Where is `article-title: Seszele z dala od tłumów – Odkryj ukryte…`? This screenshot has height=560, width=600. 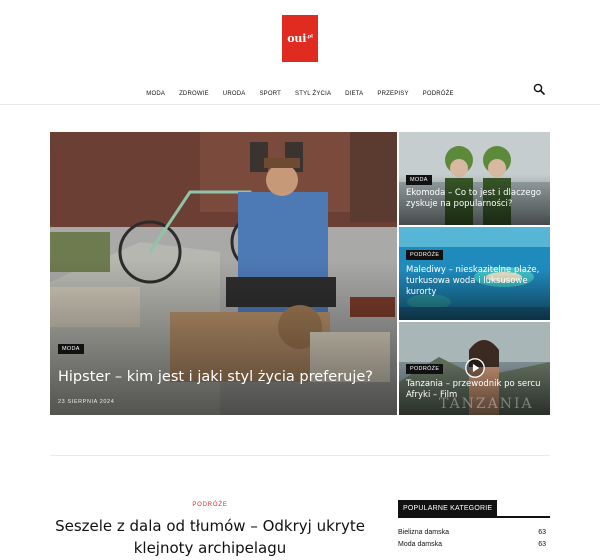 article-title: Seszele z dala od tłumów – Odkryj ukryte… is located at coordinates (210, 538).